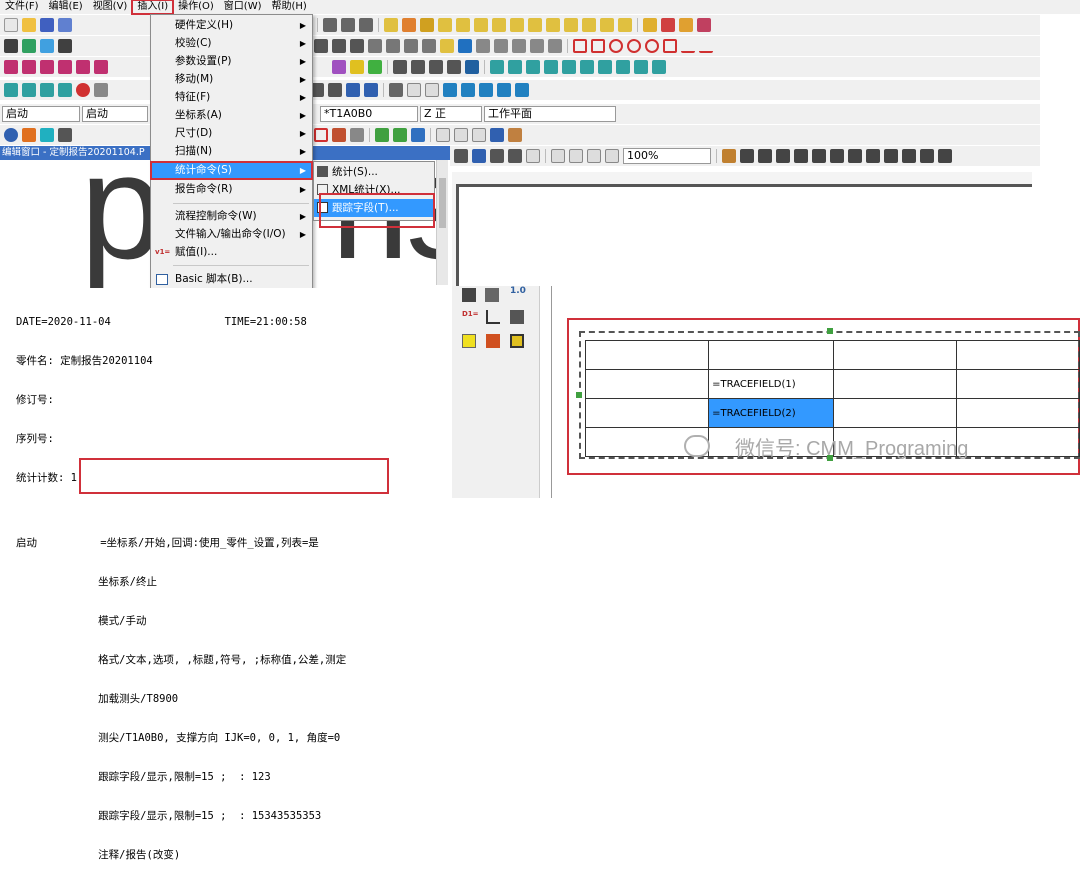  Describe the element at coordinates (231, 97) in the screenshot. I see `menu-item-feature: 特征(F) ▶` at that location.